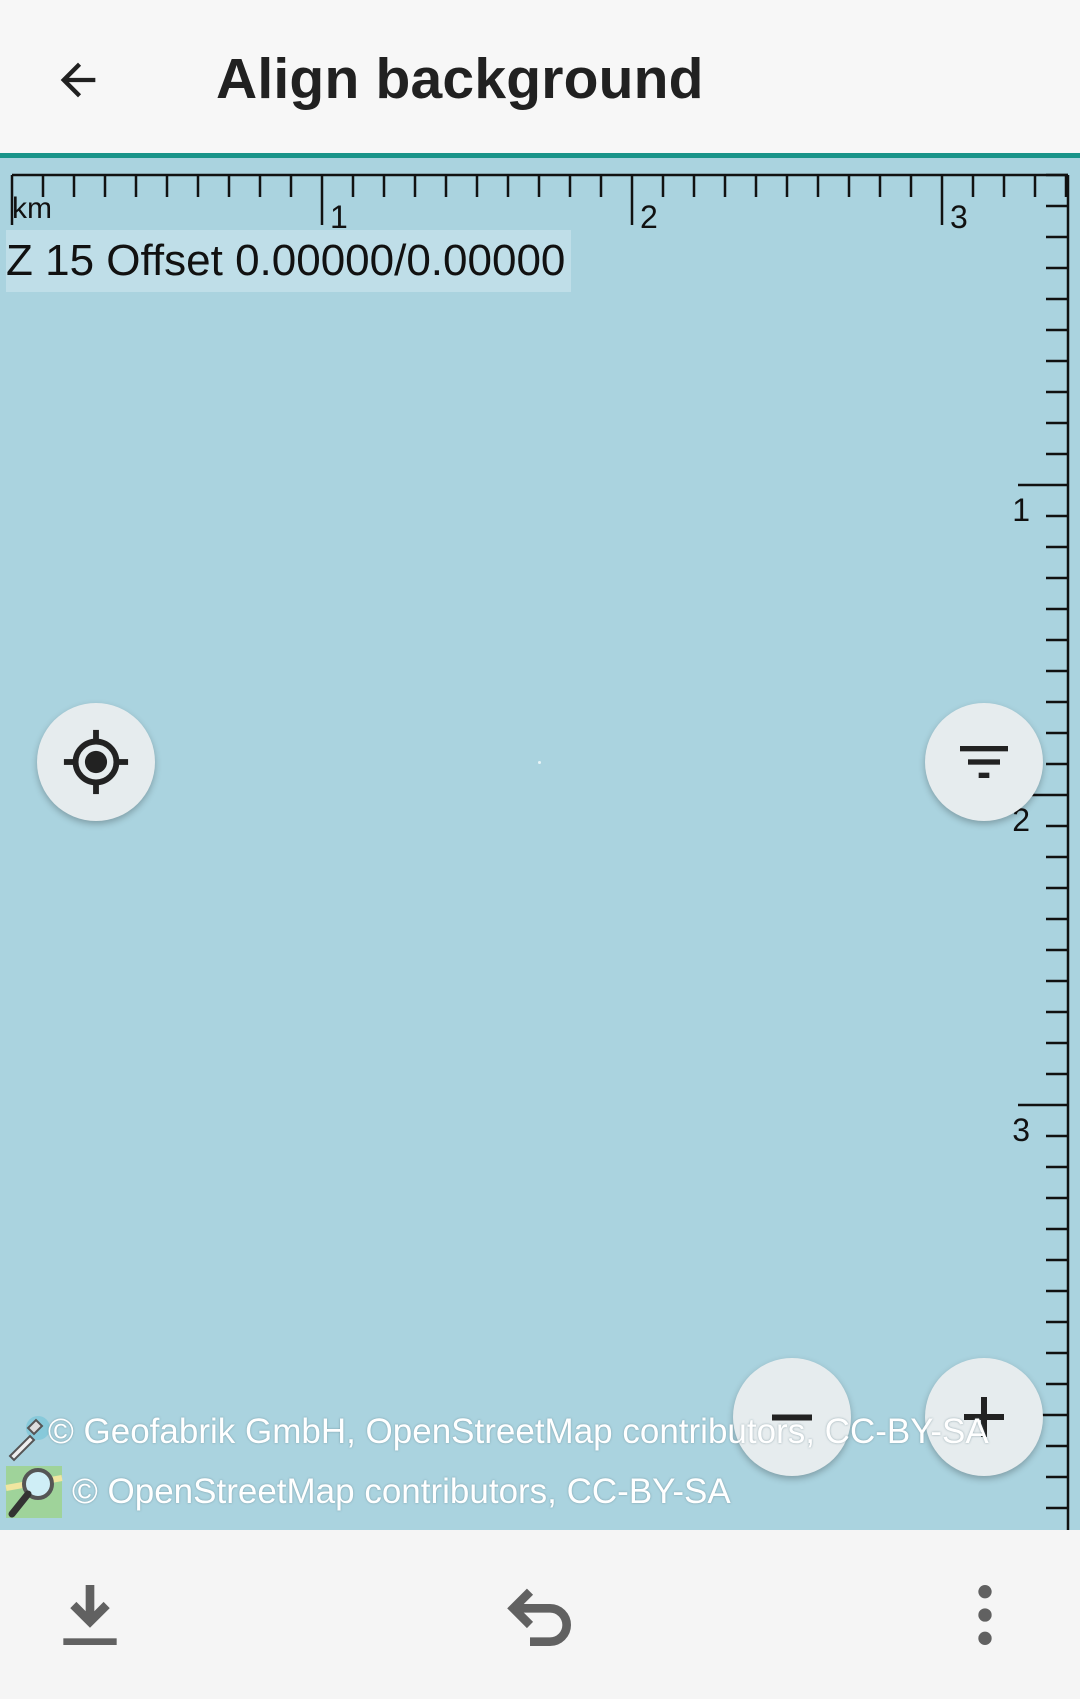 The height and width of the screenshot is (1699, 1080). I want to click on back-button, so click(78, 80).